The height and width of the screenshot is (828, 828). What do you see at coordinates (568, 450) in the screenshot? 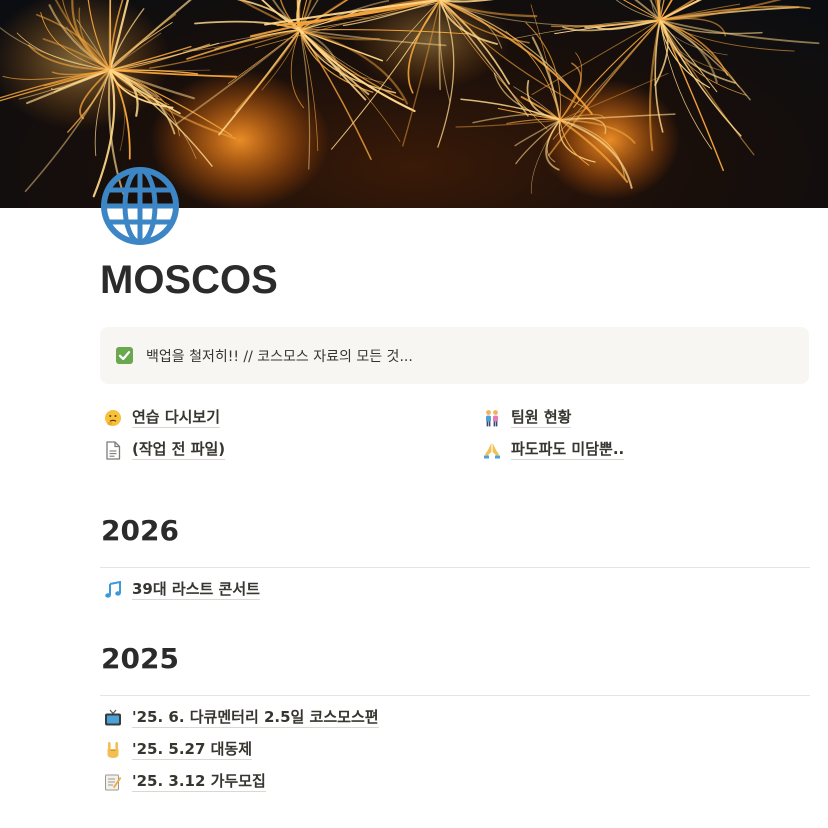
I see `link-label: 파도파도 미담뿐..` at bounding box center [568, 450].